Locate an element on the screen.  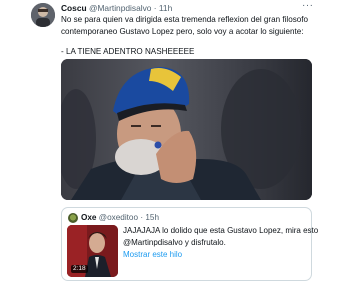
display-name: Coscu is located at coordinates (74, 8).